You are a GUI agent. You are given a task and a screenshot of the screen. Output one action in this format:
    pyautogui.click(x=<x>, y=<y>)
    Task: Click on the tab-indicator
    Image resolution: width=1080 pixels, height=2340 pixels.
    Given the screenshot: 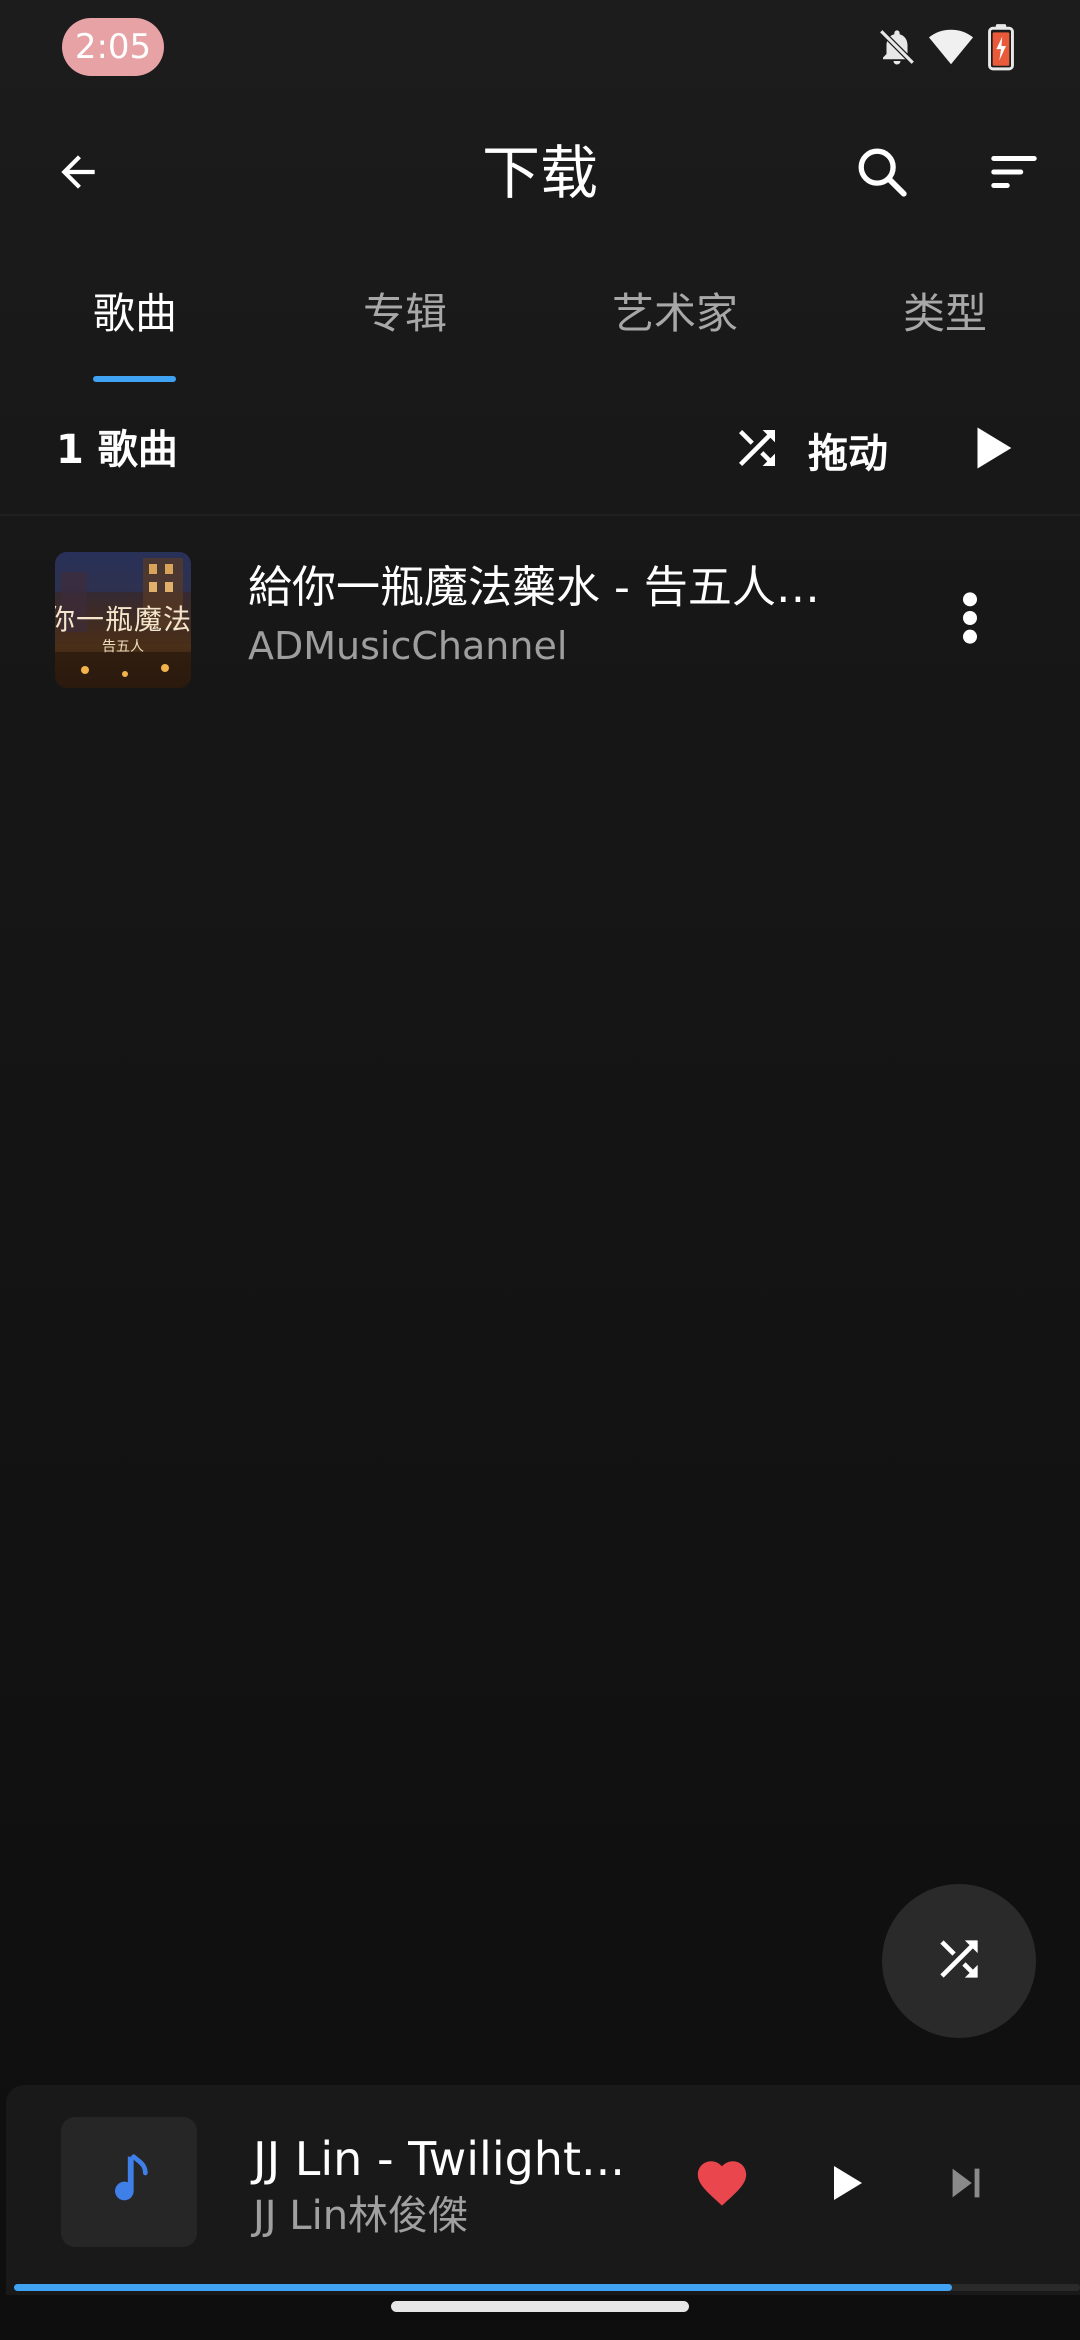 What is the action you would take?
    pyautogui.click(x=134, y=379)
    